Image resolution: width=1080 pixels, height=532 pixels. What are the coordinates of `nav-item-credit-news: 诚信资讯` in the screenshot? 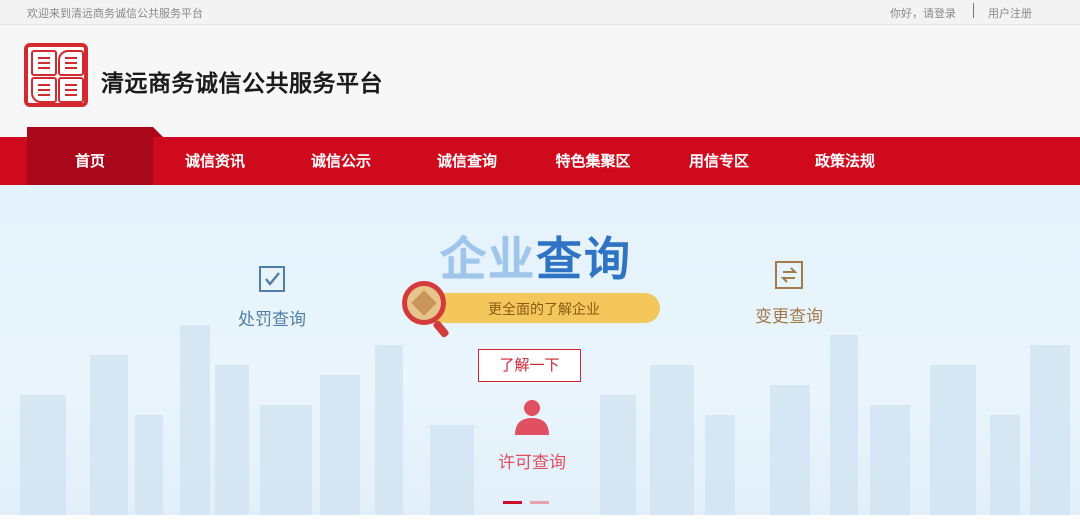 It's located at (215, 161).